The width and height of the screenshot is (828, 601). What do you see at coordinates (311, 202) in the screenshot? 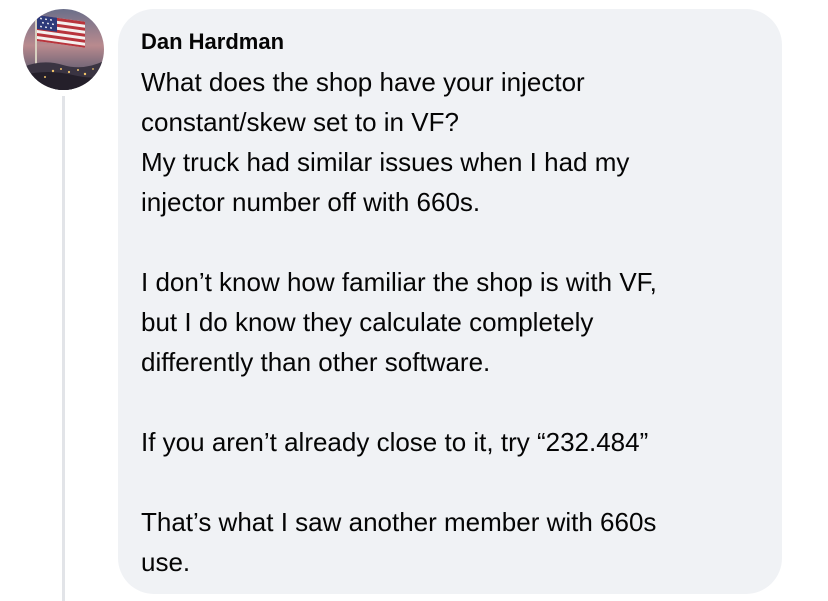
I see `comment-line: injector number off with 660s.` at bounding box center [311, 202].